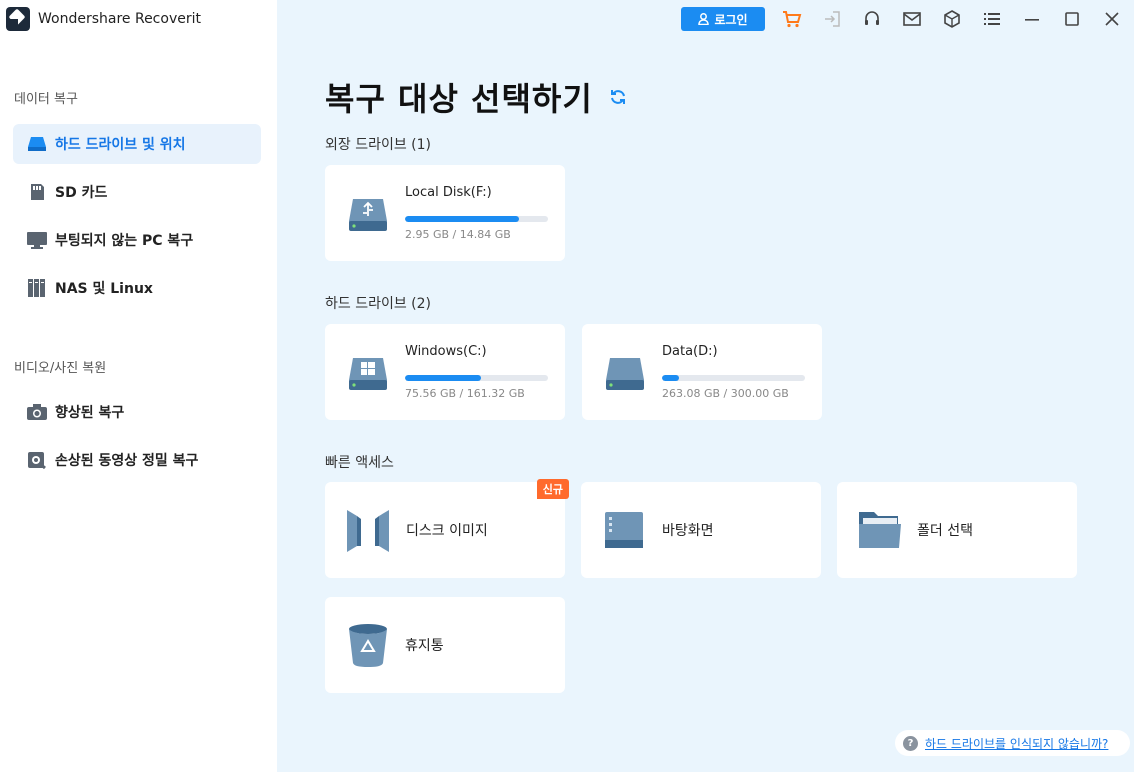  Describe the element at coordinates (37, 240) in the screenshot. I see `monitor-icon` at that location.